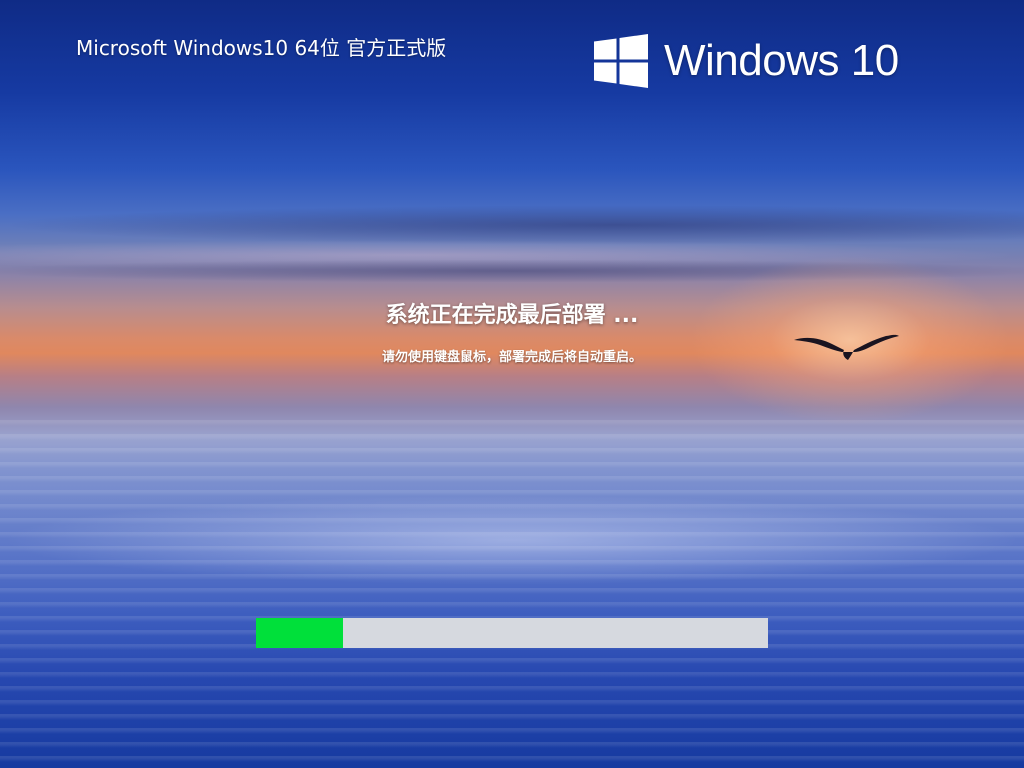 This screenshot has width=1024, height=768. Describe the element at coordinates (846, 347) in the screenshot. I see `bird-silhouette-icon` at that location.